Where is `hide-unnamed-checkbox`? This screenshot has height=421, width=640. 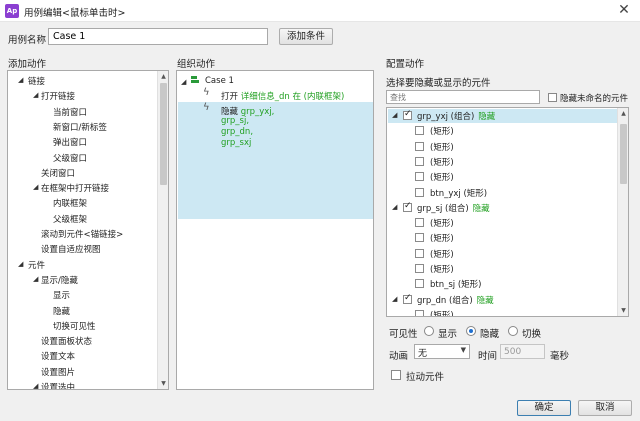
hide-unnamed-checkbox is located at coordinates (552, 97).